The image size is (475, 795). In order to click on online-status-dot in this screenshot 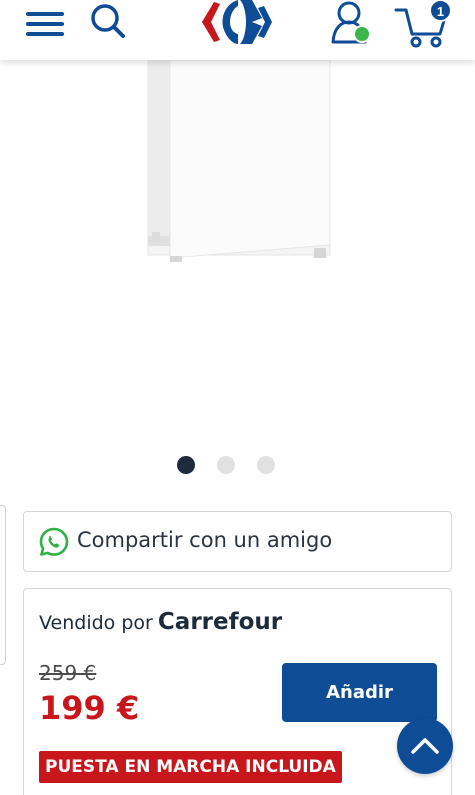, I will do `click(362, 34)`.